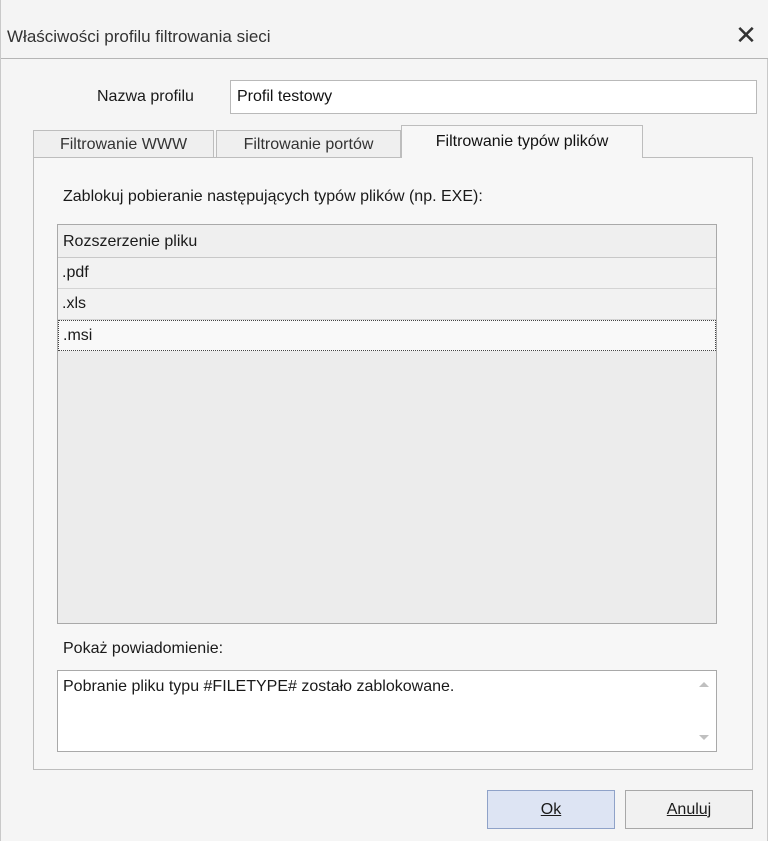 The image size is (768, 841). I want to click on profile-name-label: Nazwa profilu, so click(145, 96).